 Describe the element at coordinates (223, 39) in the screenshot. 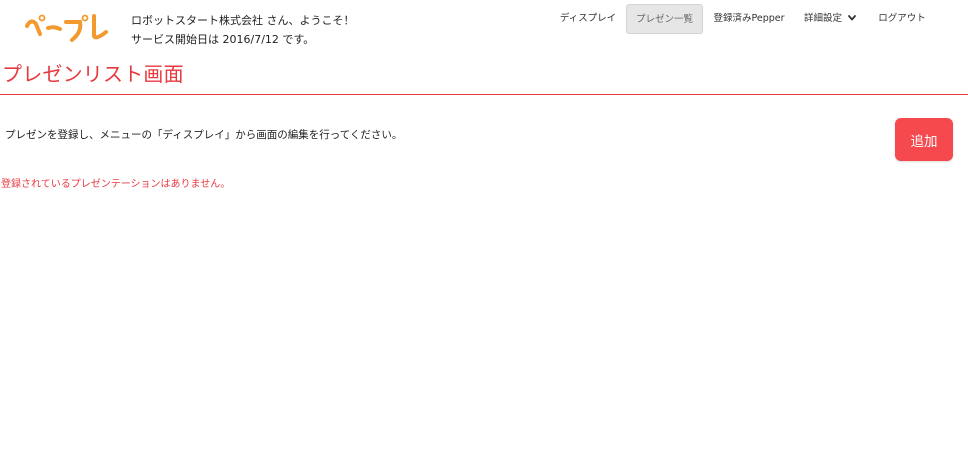

I see `welcome-line-service-date: サービス開始日は 2016/7/12 です。` at that location.